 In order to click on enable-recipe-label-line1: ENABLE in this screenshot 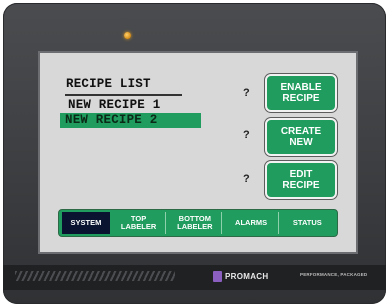, I will do `click(301, 87)`.